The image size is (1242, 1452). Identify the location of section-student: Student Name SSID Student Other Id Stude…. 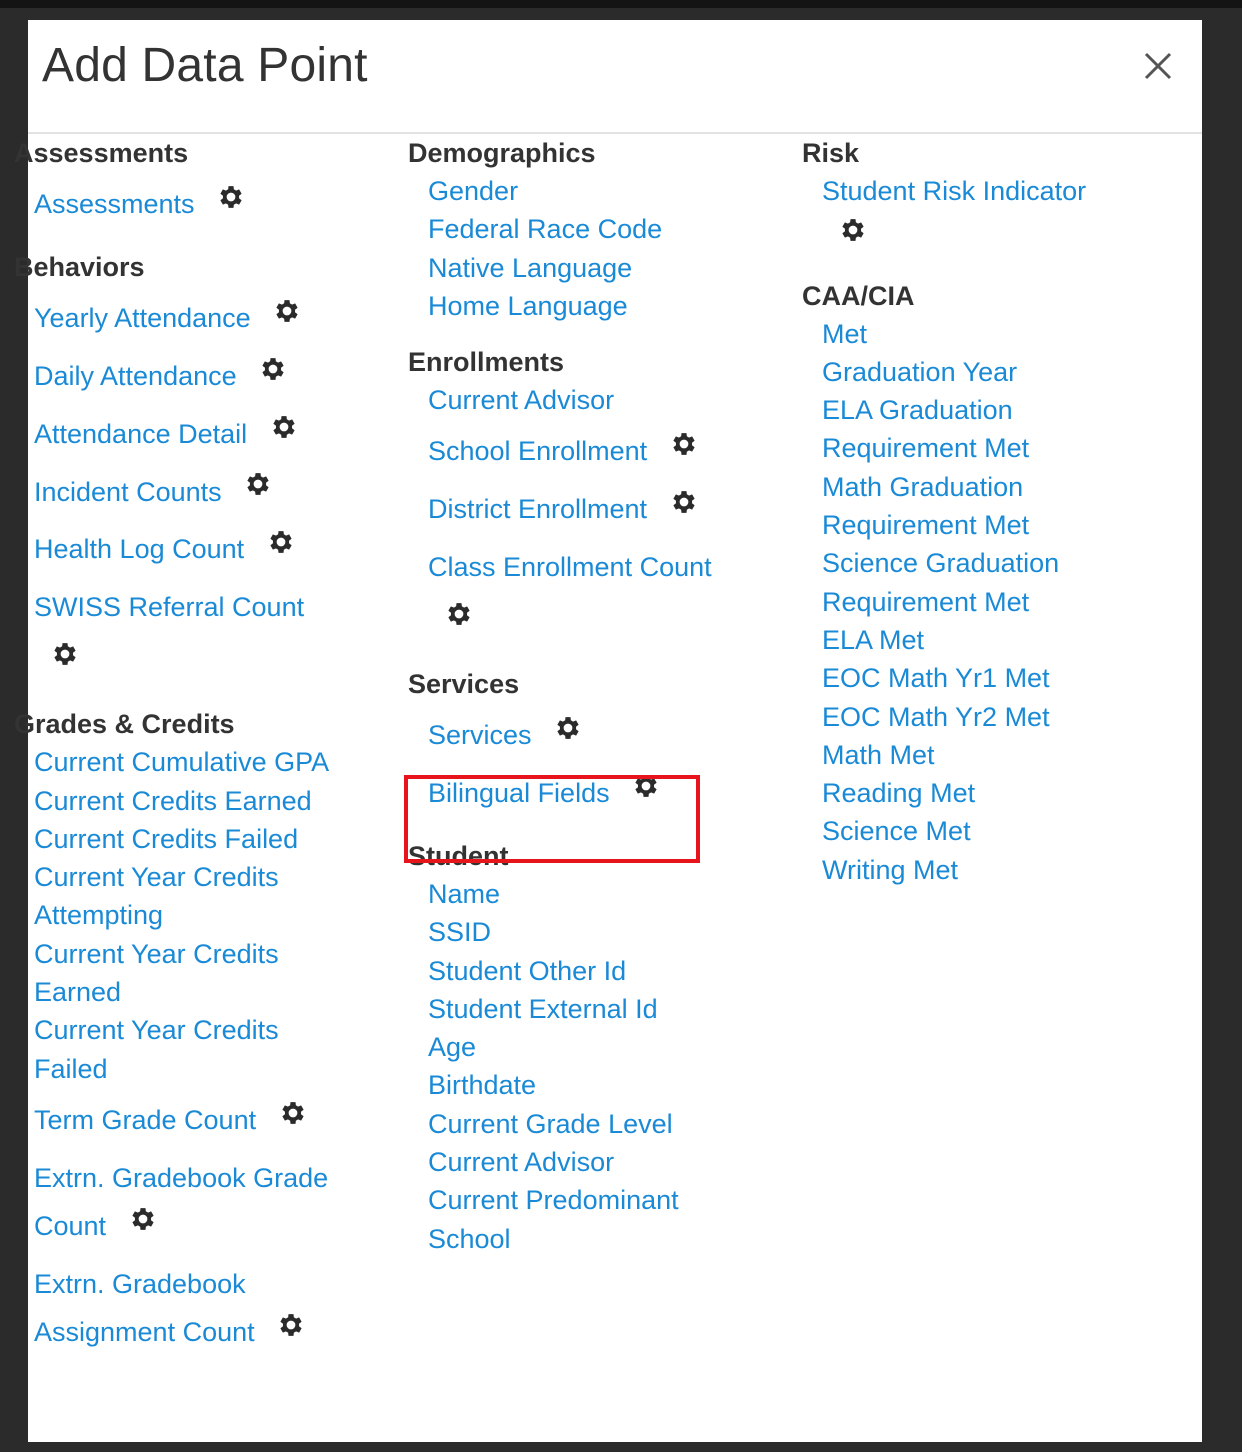
(598, 1047).